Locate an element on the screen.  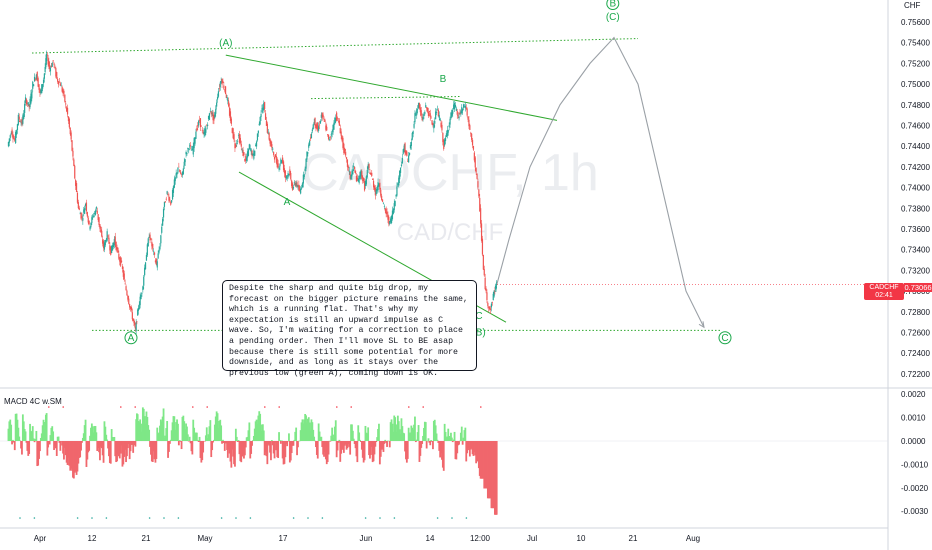
time-tick-label: 14 is located at coordinates (430, 538).